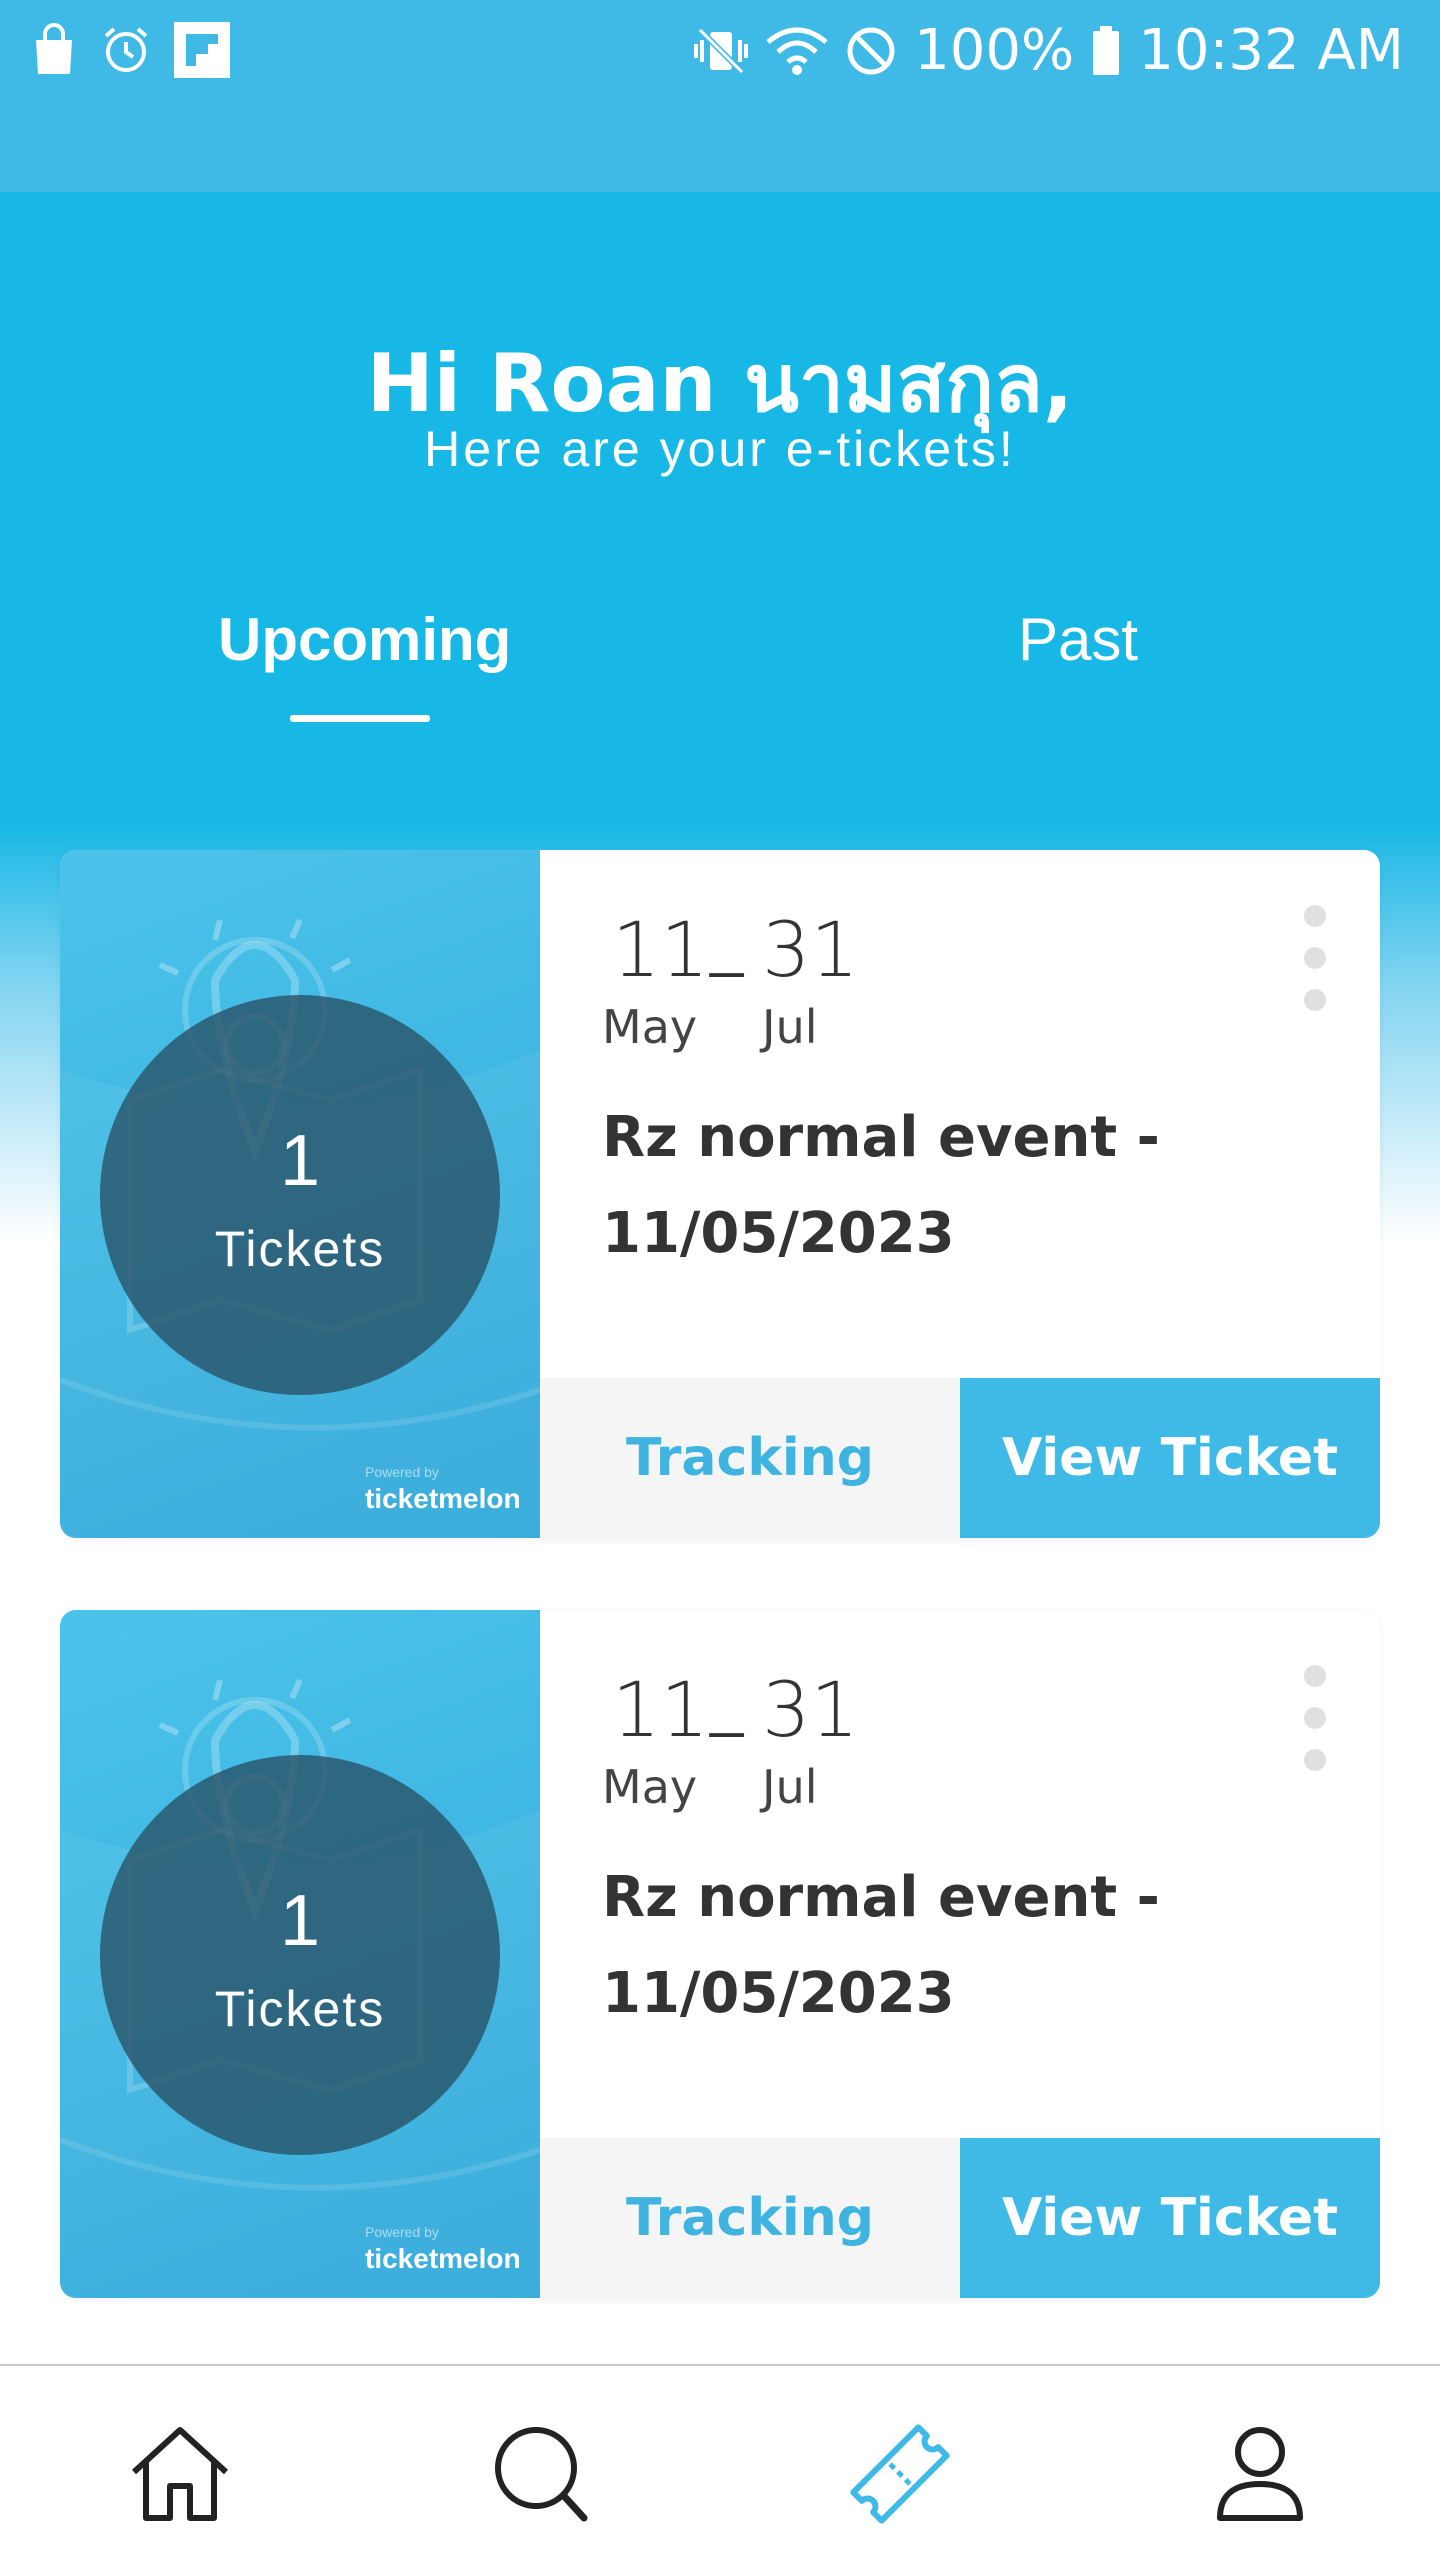 The image size is (1440, 2562). I want to click on tab-upcoming: Upcoming, so click(364, 639).